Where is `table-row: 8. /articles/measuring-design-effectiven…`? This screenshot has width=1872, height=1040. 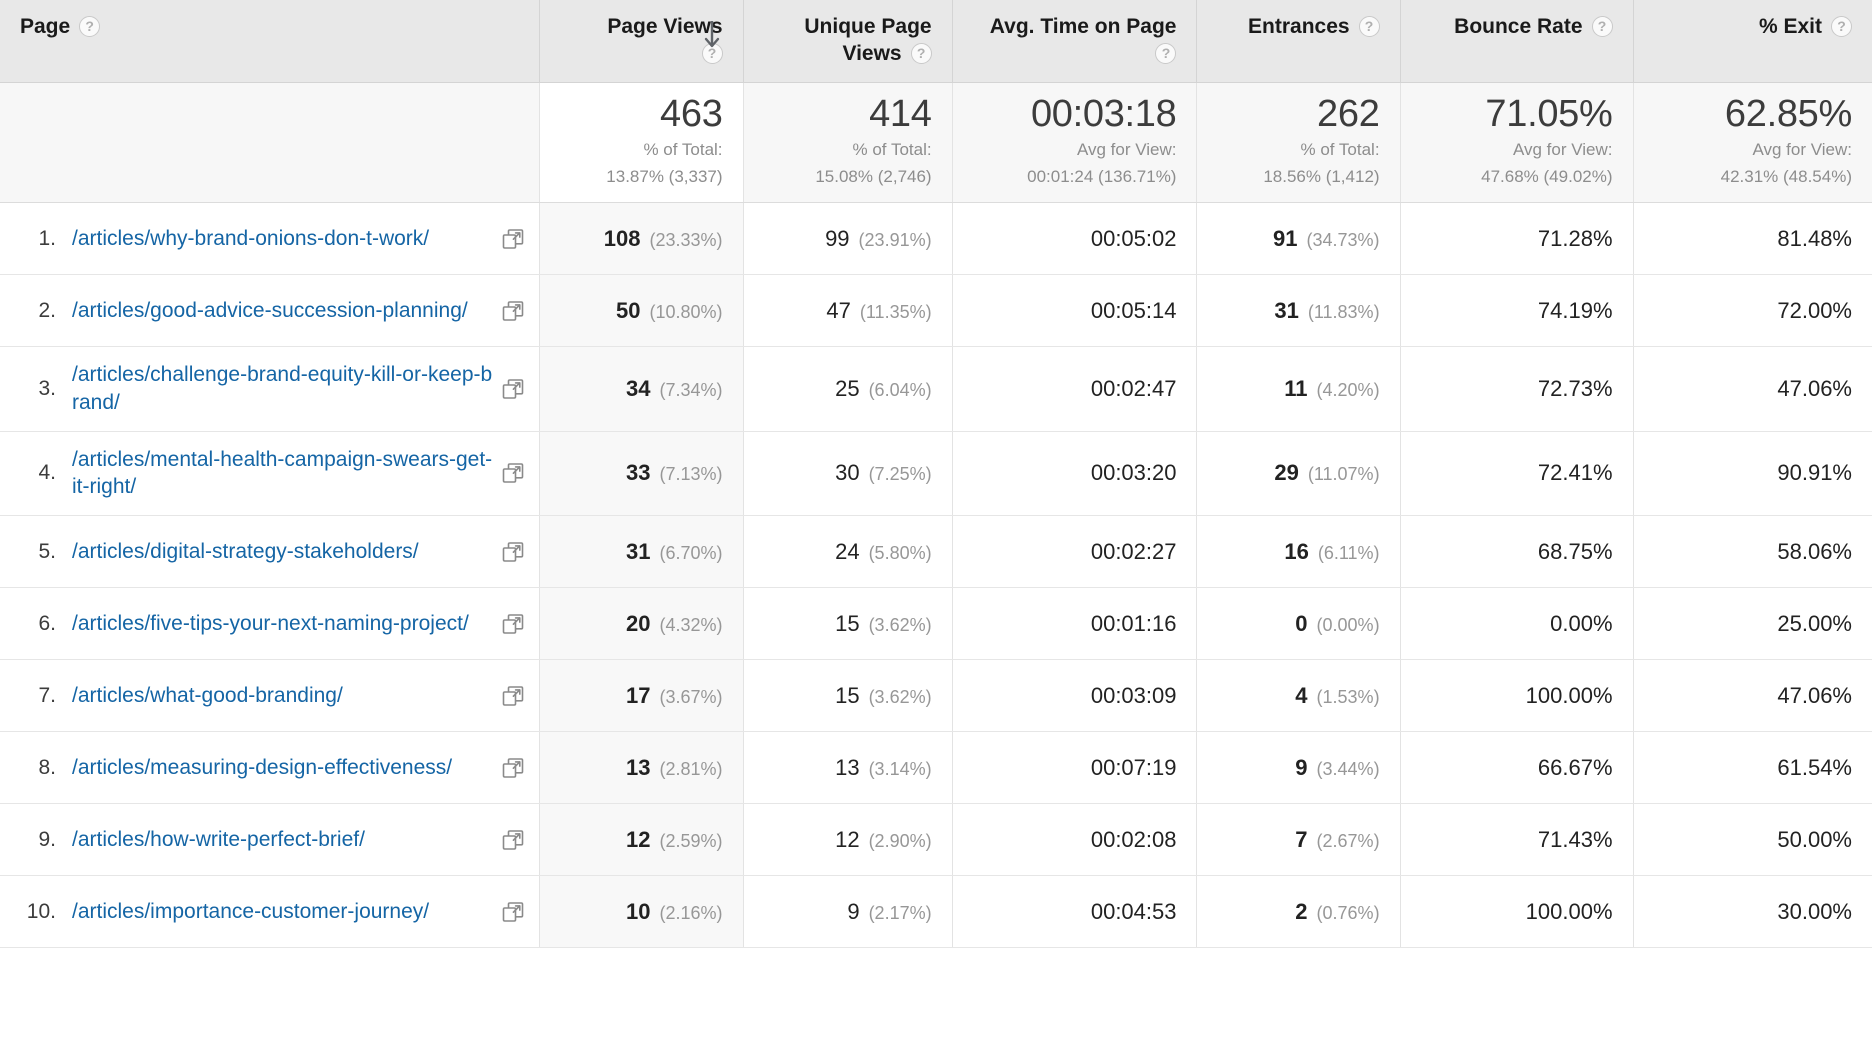 table-row: 8. /articles/measuring-design-effectiven… is located at coordinates (936, 768).